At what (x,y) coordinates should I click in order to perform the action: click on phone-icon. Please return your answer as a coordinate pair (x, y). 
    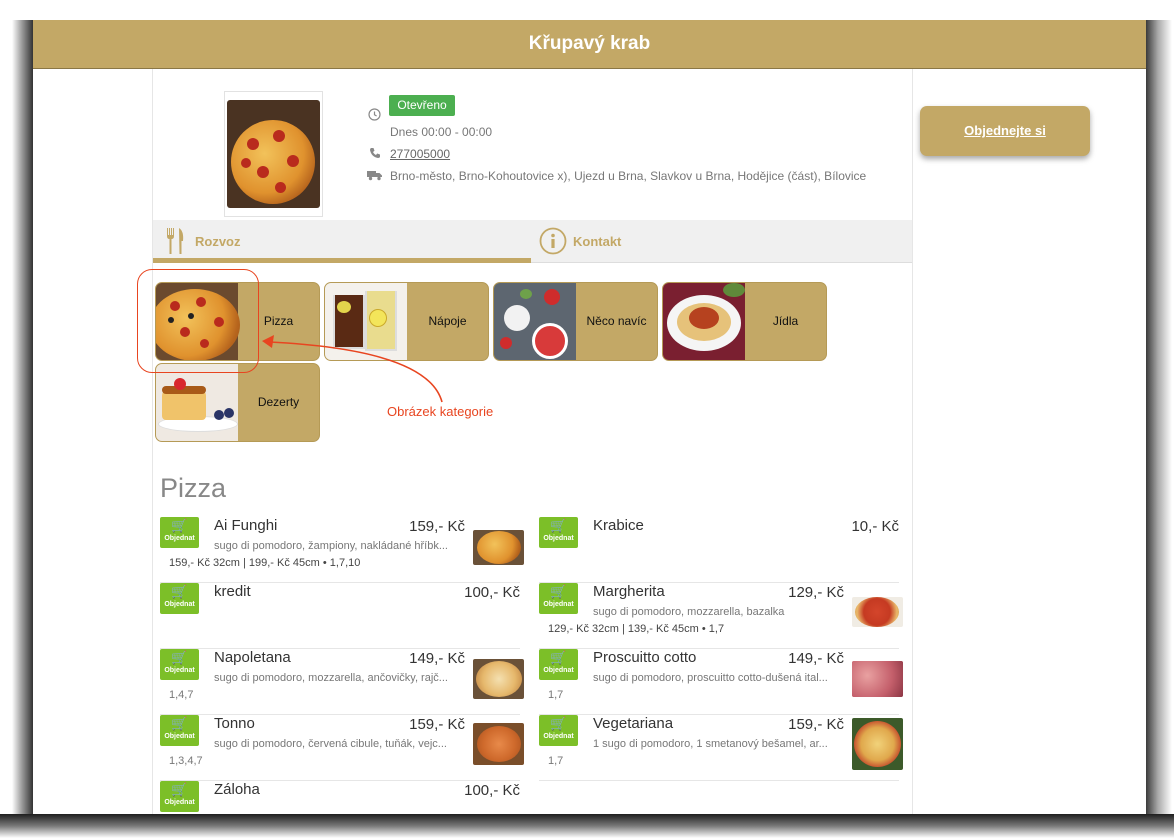
    Looking at the image, I should click on (375, 154).